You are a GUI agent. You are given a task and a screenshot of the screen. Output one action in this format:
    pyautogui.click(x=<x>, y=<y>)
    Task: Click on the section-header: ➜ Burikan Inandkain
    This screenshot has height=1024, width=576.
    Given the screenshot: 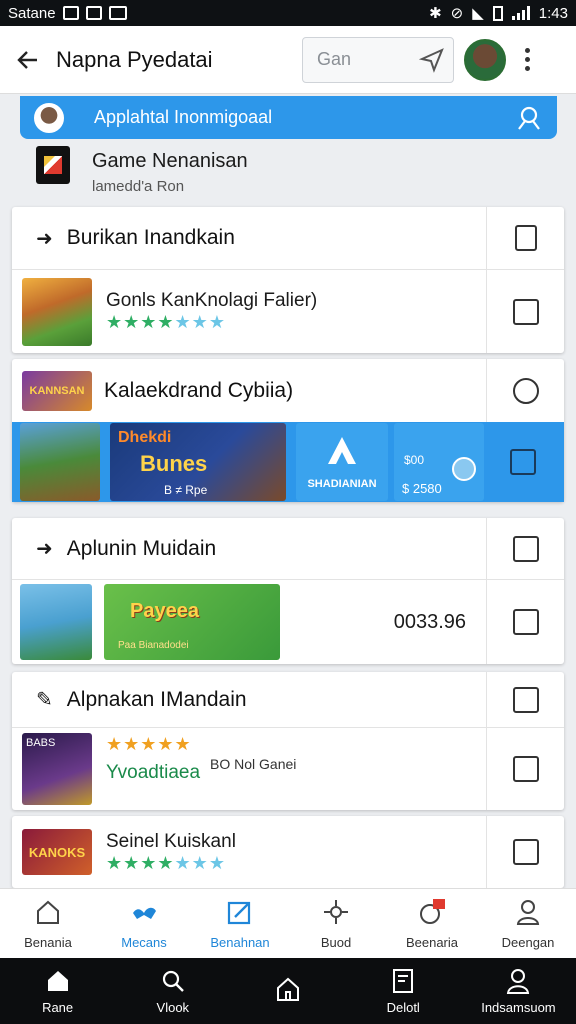 What is the action you would take?
    pyautogui.click(x=288, y=238)
    